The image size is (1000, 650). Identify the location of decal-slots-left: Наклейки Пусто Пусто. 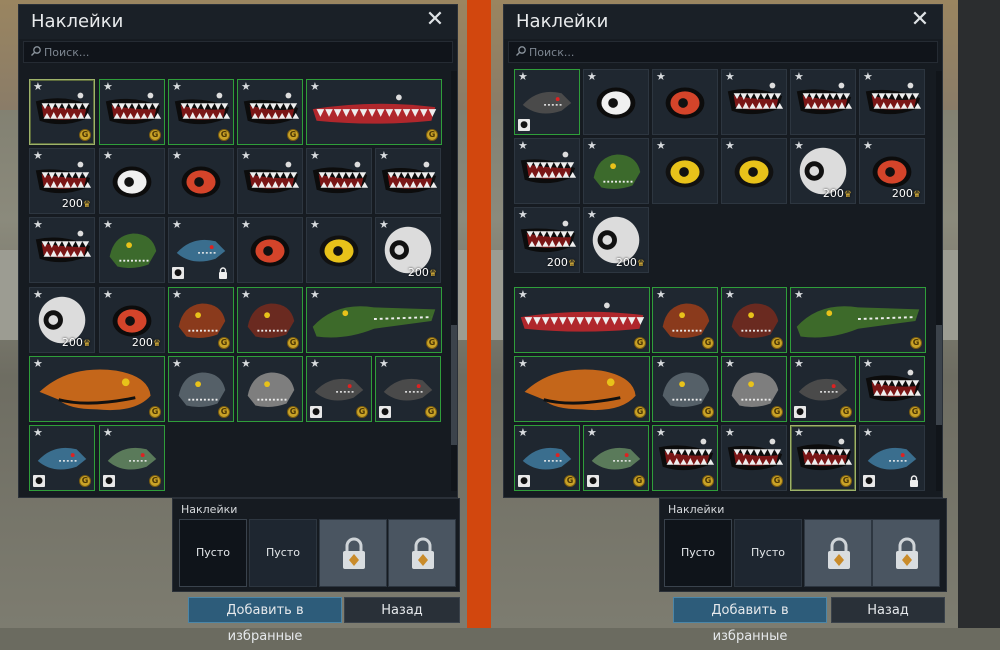
(316, 545).